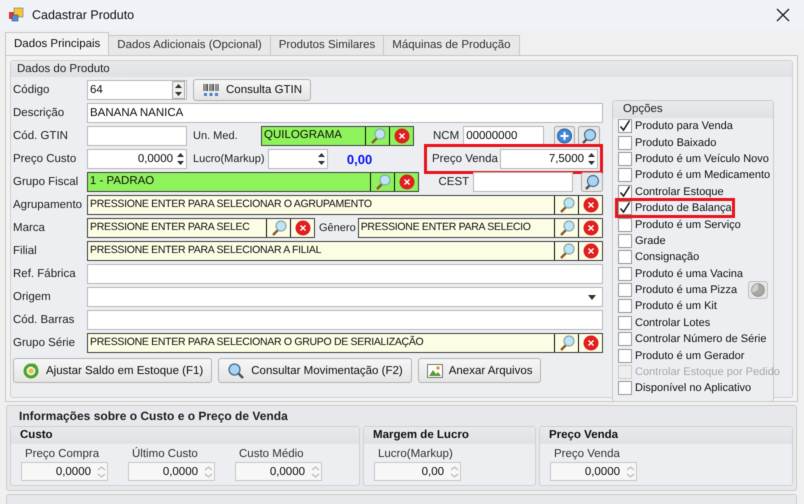  I want to click on tab: Dados Principais, so click(57, 43).